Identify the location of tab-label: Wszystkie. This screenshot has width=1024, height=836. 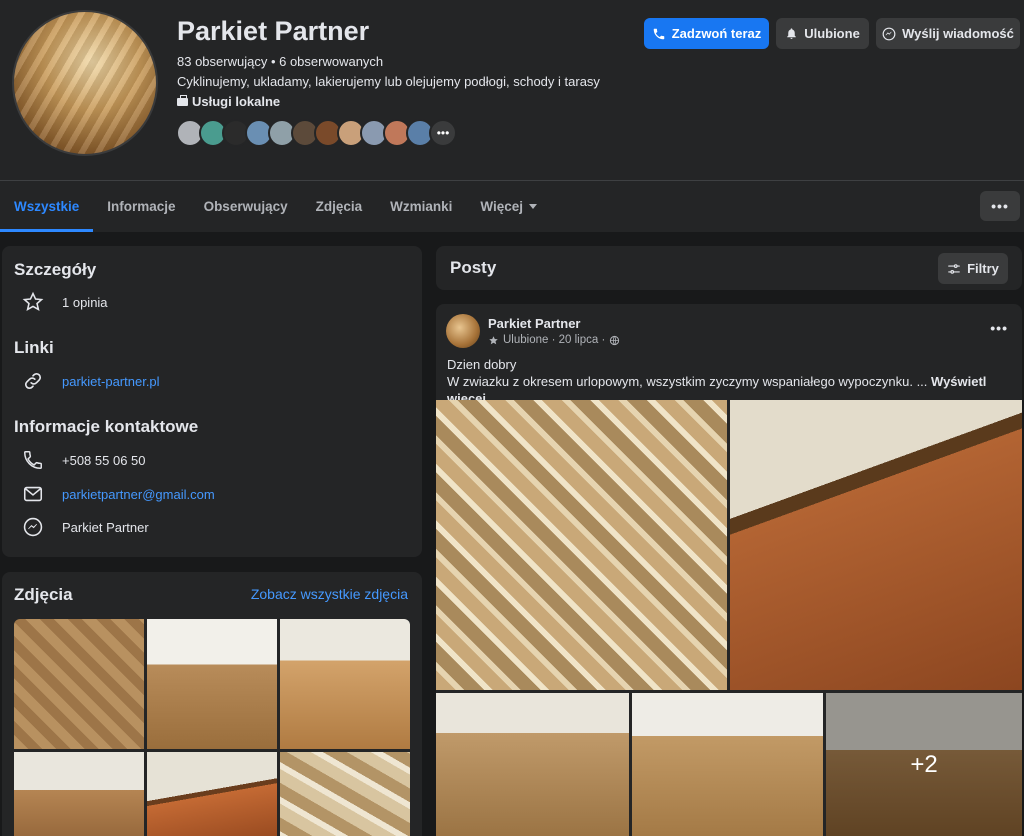
(47, 206).